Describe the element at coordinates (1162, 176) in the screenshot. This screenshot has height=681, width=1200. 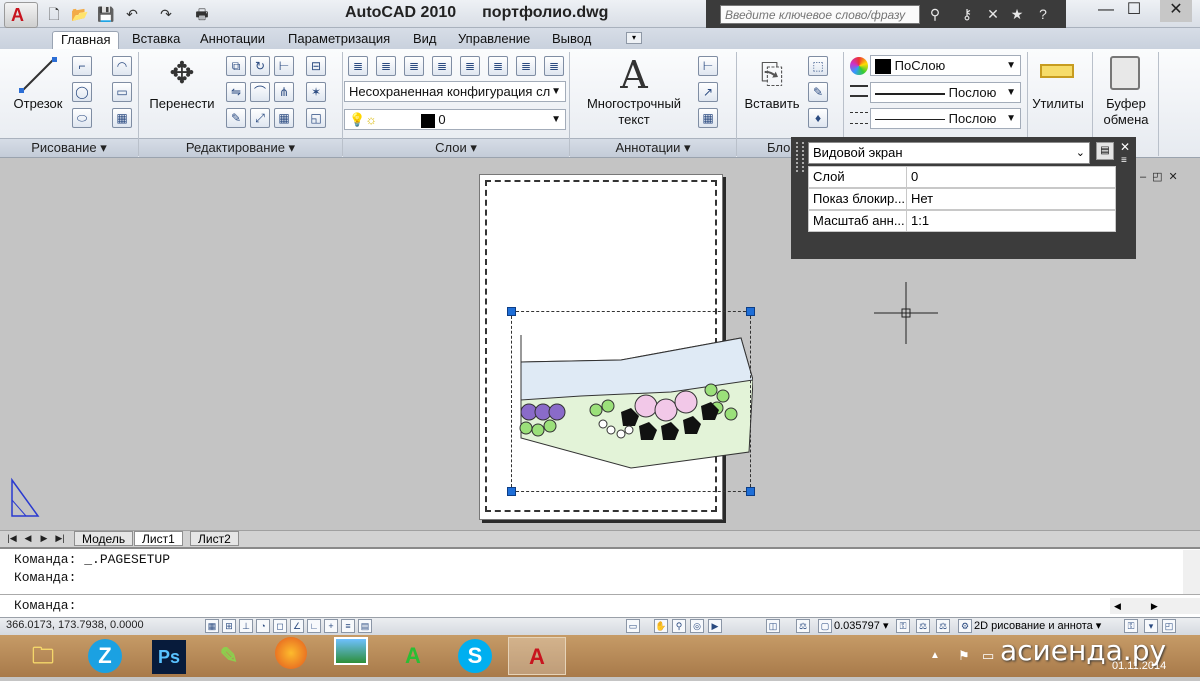
I see `drawing-window-controls: –◰✕` at that location.